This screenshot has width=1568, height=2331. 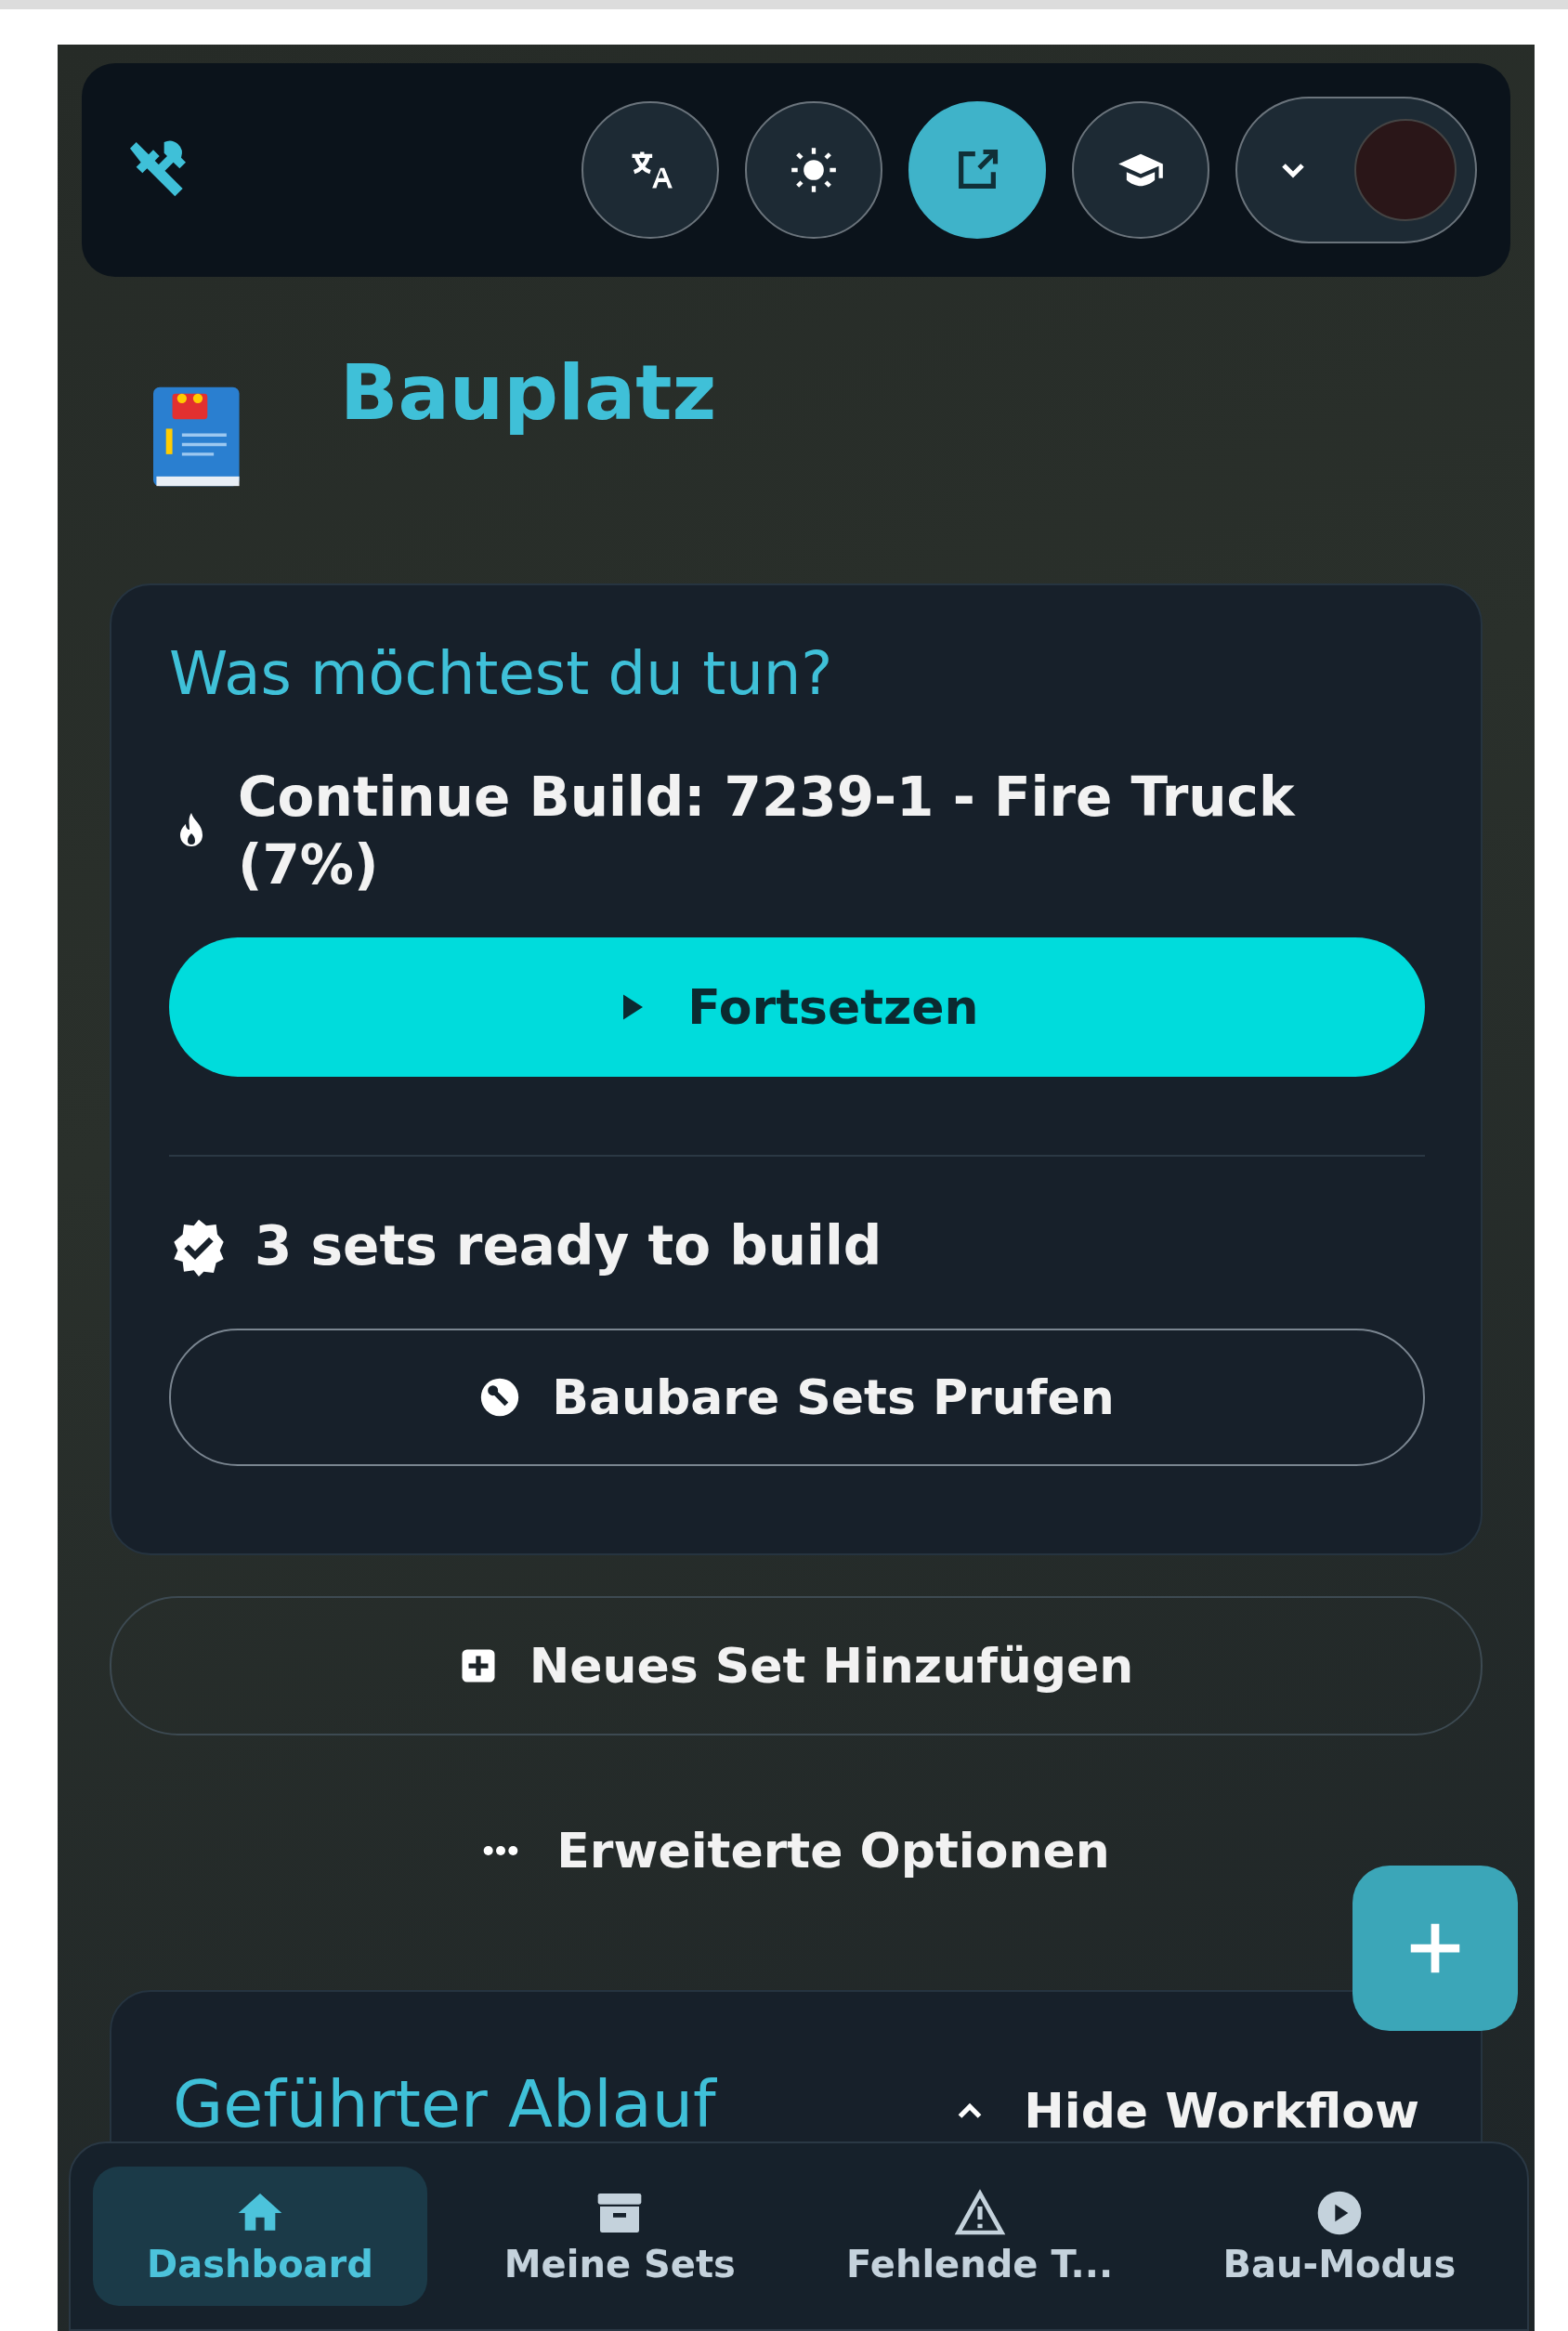 What do you see at coordinates (1339, 2236) in the screenshot?
I see `nav-tab: Bau-Modus` at bounding box center [1339, 2236].